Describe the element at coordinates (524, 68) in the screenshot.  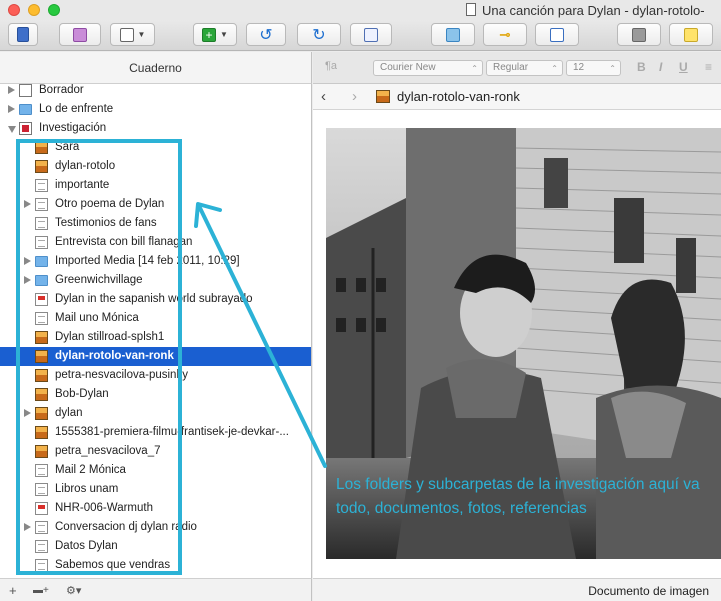
I see `font-weight-select: Regular` at that location.